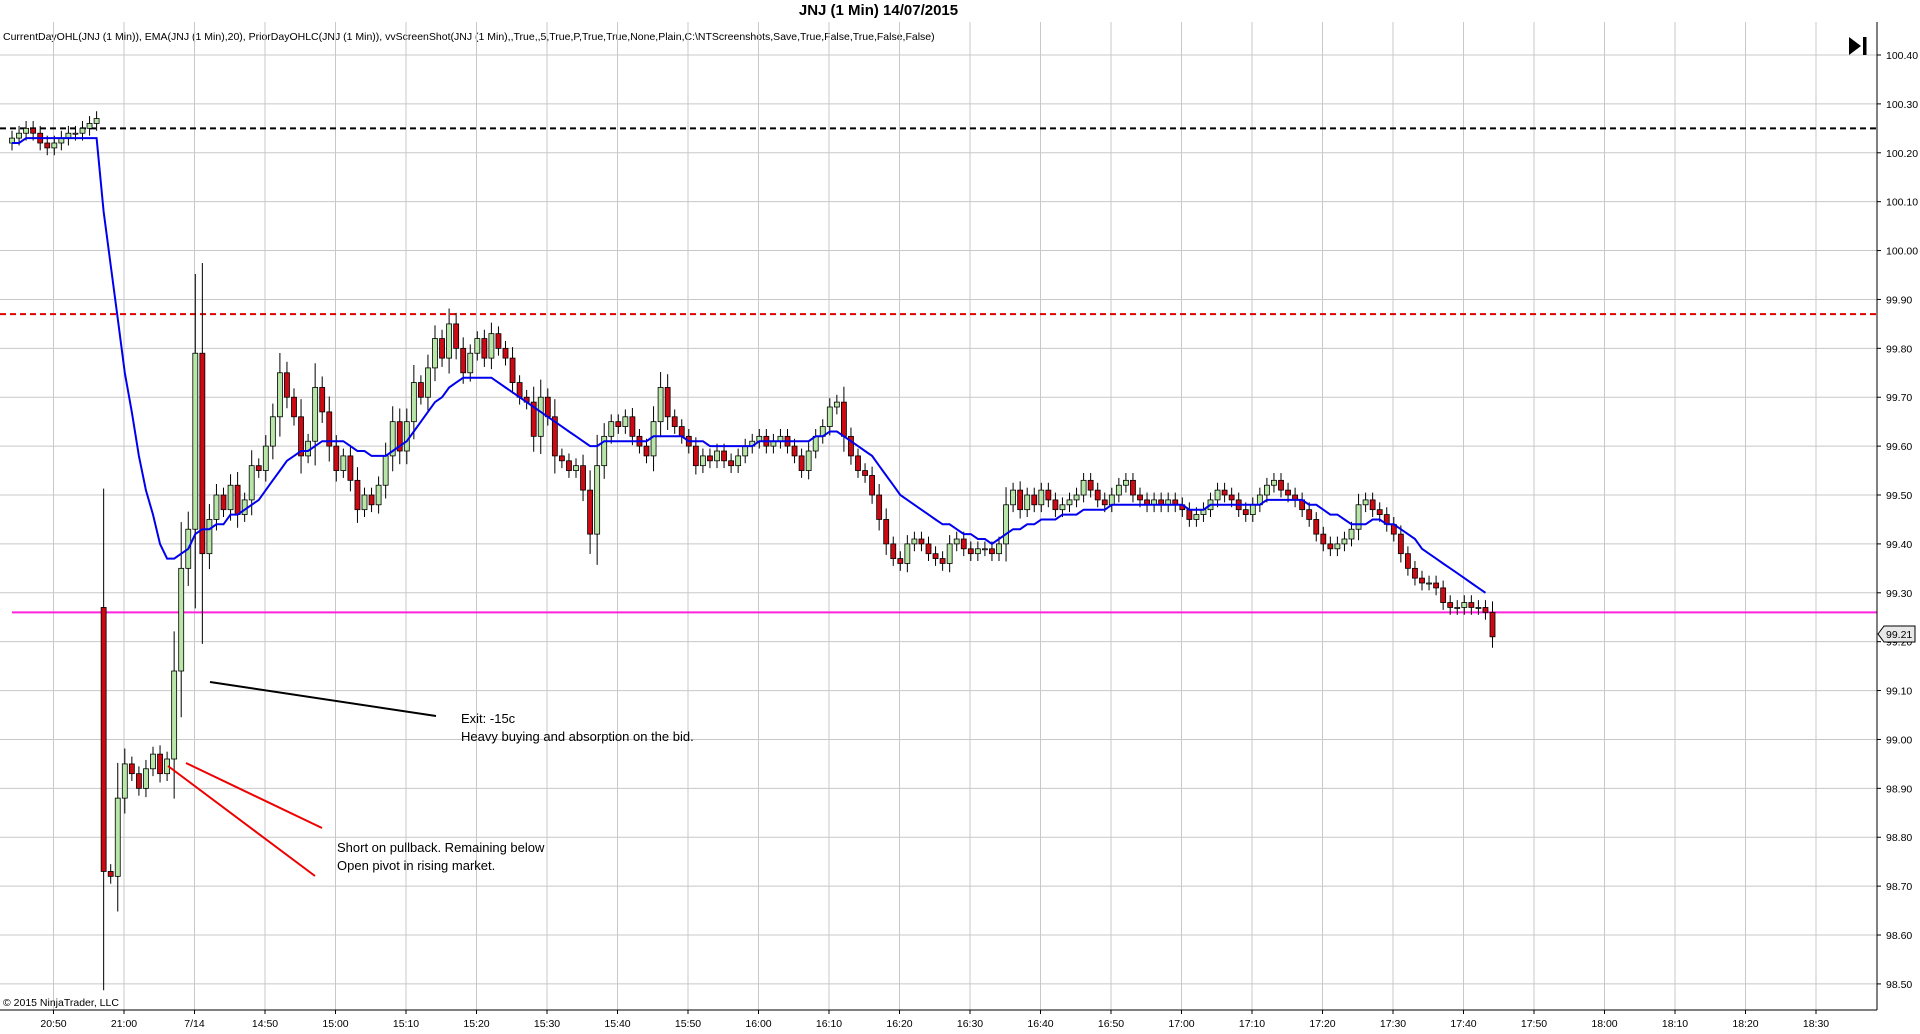 The height and width of the screenshot is (1034, 1920). Describe the element at coordinates (899, 1024) in the screenshot. I see `x-tick-label: 16:20` at that location.